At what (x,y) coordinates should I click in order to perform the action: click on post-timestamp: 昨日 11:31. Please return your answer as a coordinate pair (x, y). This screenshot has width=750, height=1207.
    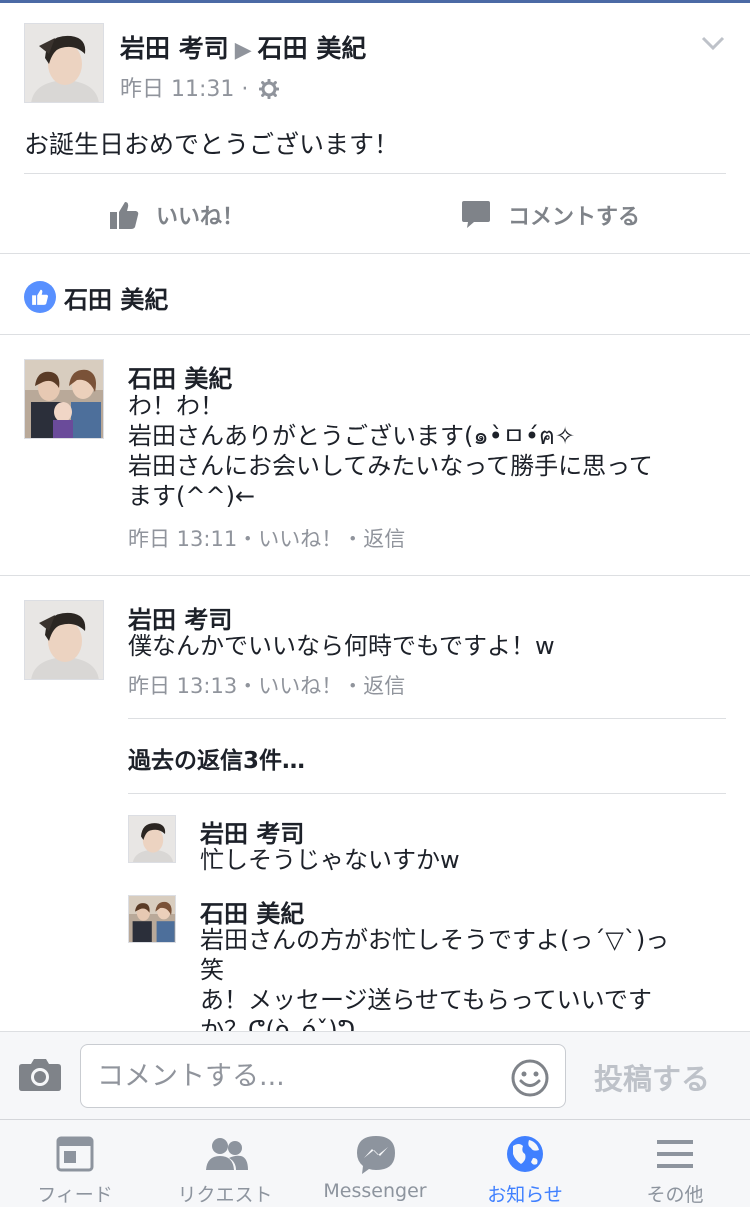
    Looking at the image, I should click on (177, 89).